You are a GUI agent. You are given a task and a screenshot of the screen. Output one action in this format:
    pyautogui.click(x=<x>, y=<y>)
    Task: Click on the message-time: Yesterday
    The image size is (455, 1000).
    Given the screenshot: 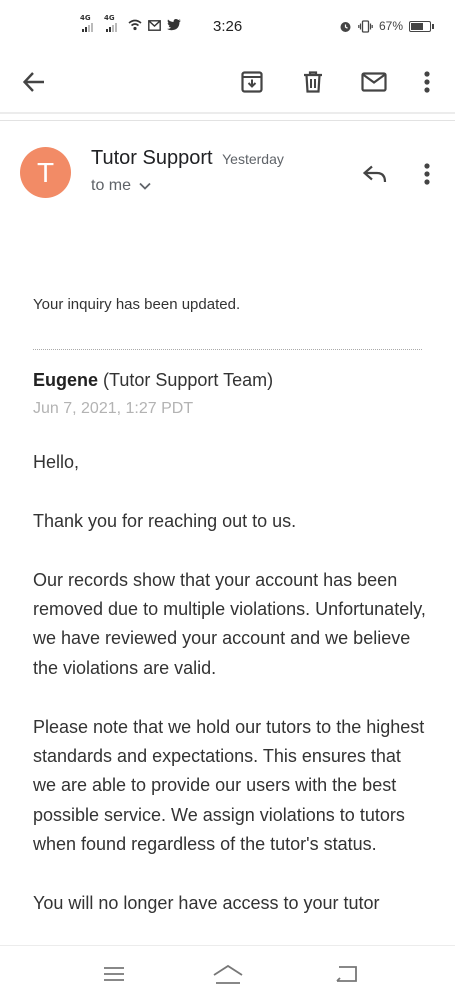 What is the action you would take?
    pyautogui.click(x=253, y=159)
    